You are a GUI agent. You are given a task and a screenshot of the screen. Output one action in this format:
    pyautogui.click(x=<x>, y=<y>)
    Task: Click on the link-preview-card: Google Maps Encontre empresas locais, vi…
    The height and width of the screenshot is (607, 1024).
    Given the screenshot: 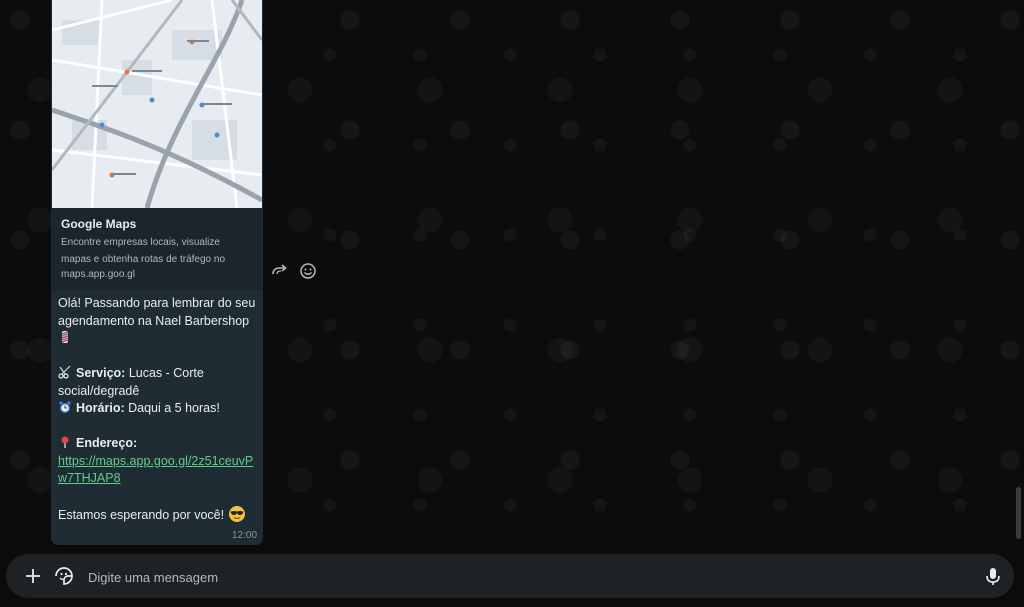 What is the action you would take?
    pyautogui.click(x=157, y=145)
    